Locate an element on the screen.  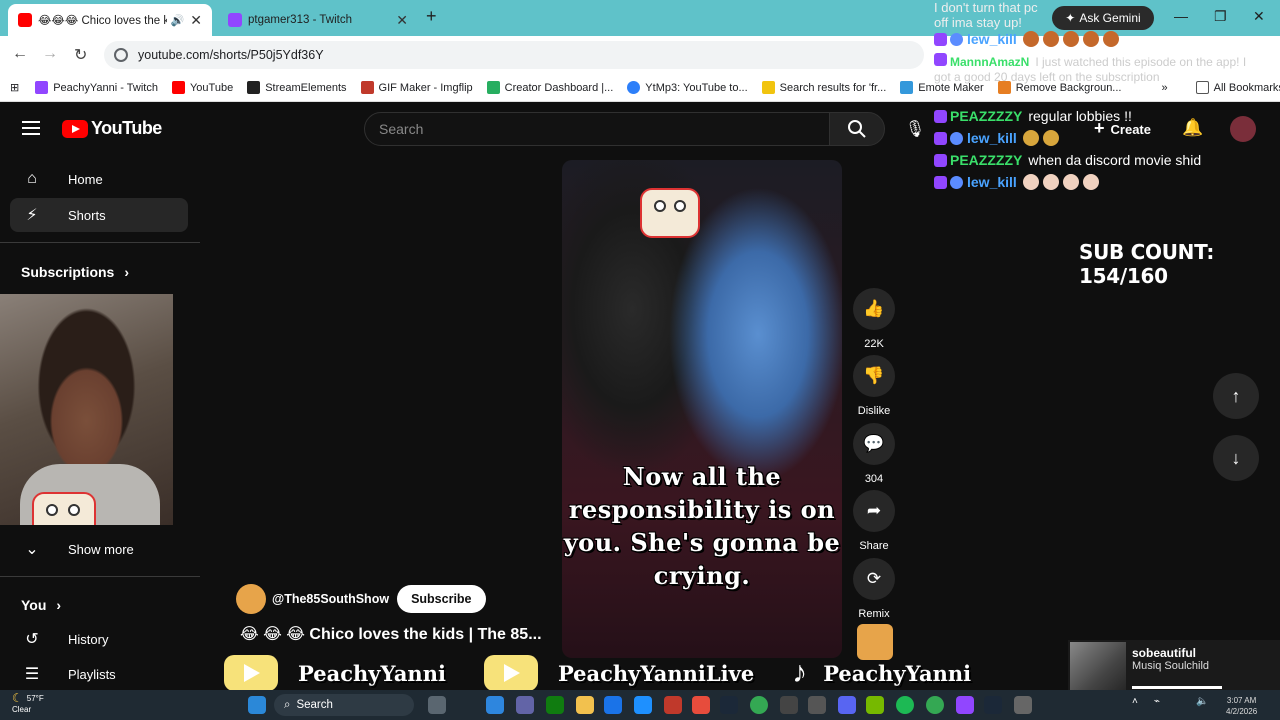
weather-widget: ☾ 57°F Clear is located at coordinates (28, 703).